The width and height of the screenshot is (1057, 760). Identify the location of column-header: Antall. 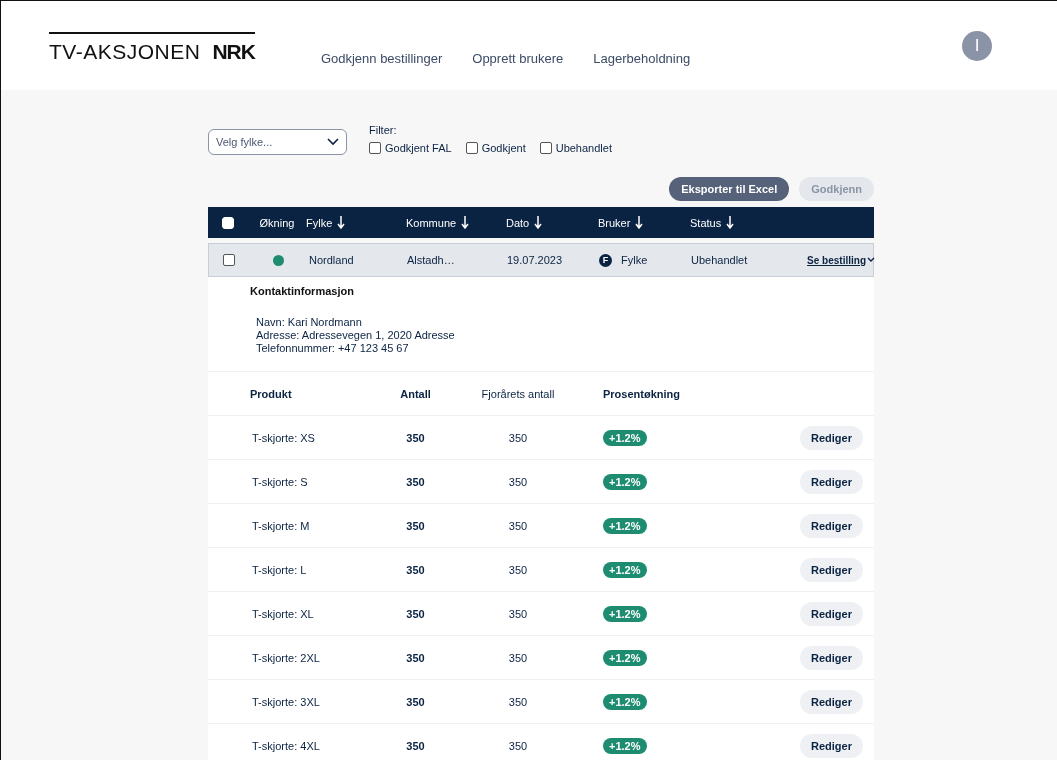
(415, 393).